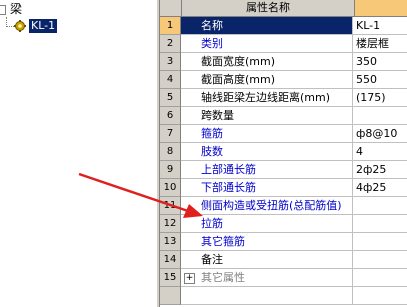 The width and height of the screenshot is (407, 307). Describe the element at coordinates (268, 8) in the screenshot. I see `header-property-name: 属性名称` at that location.